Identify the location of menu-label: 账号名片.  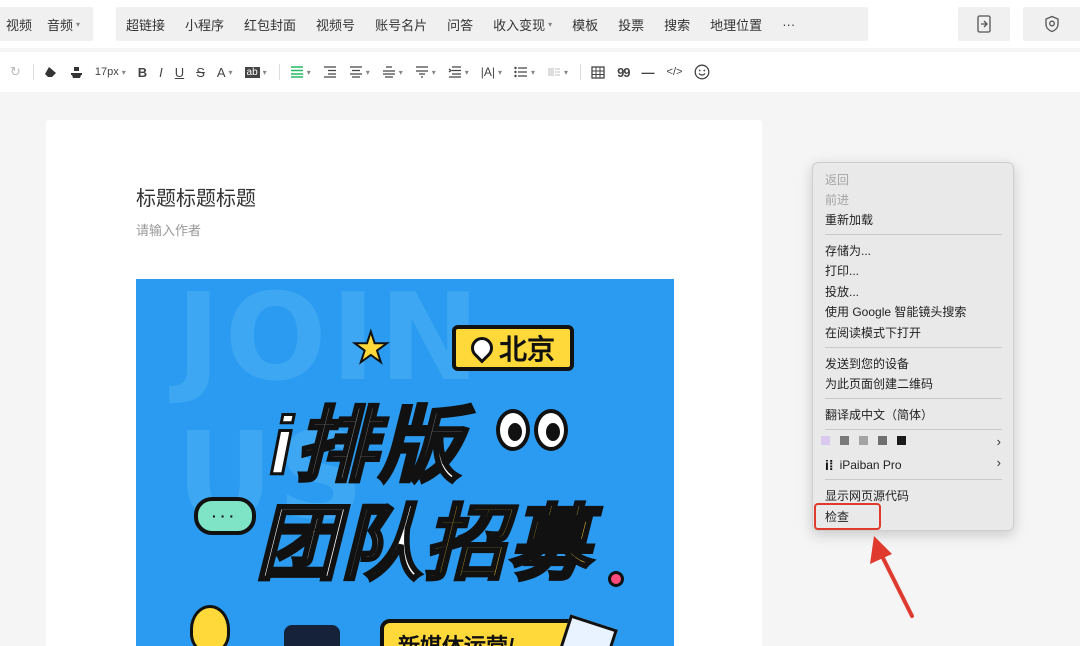
(401, 25).